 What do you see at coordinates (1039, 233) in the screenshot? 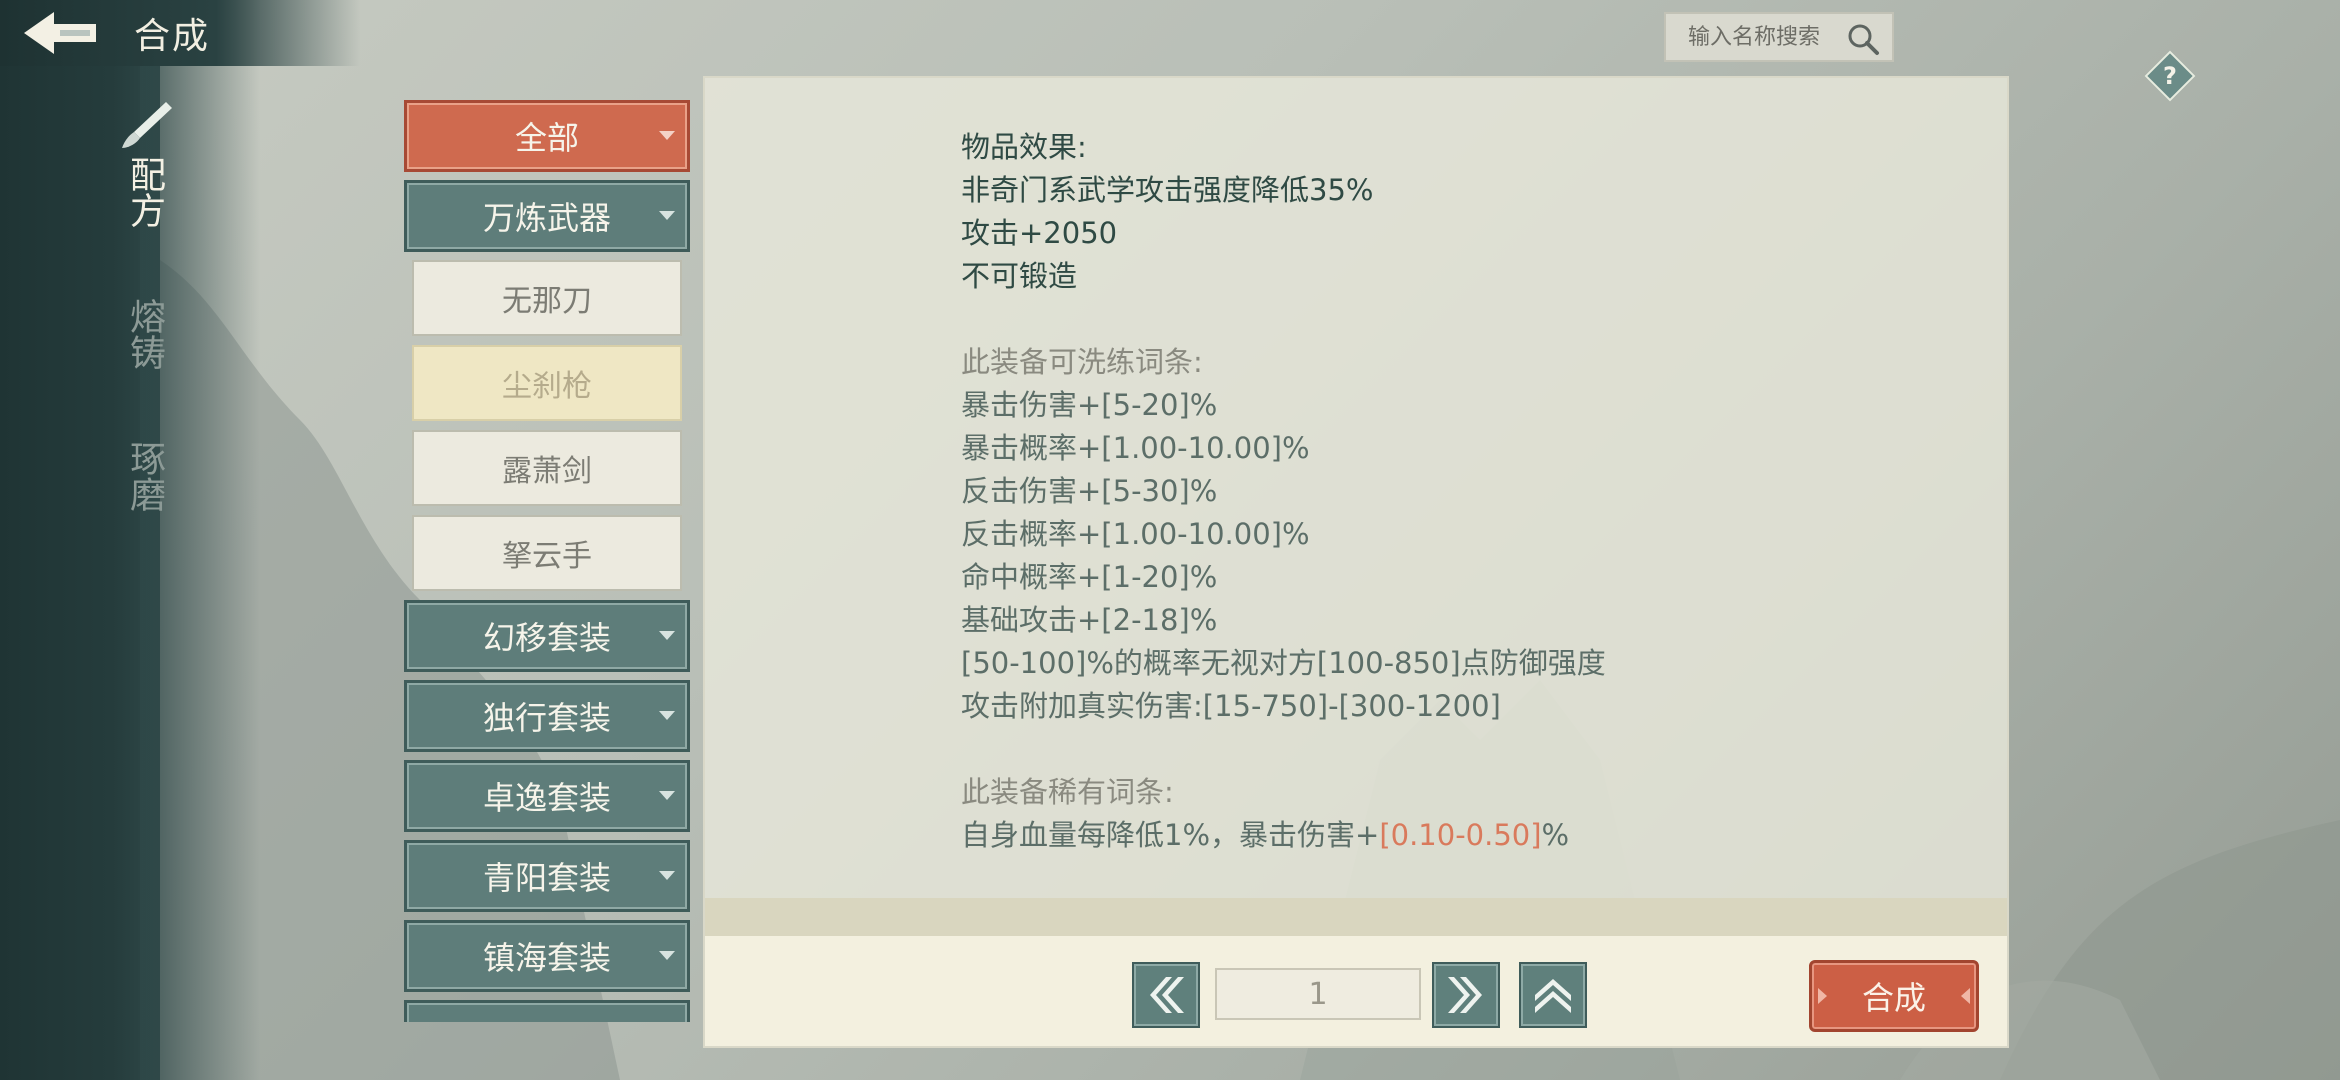
I see `effect-line: 攻击+2050` at bounding box center [1039, 233].